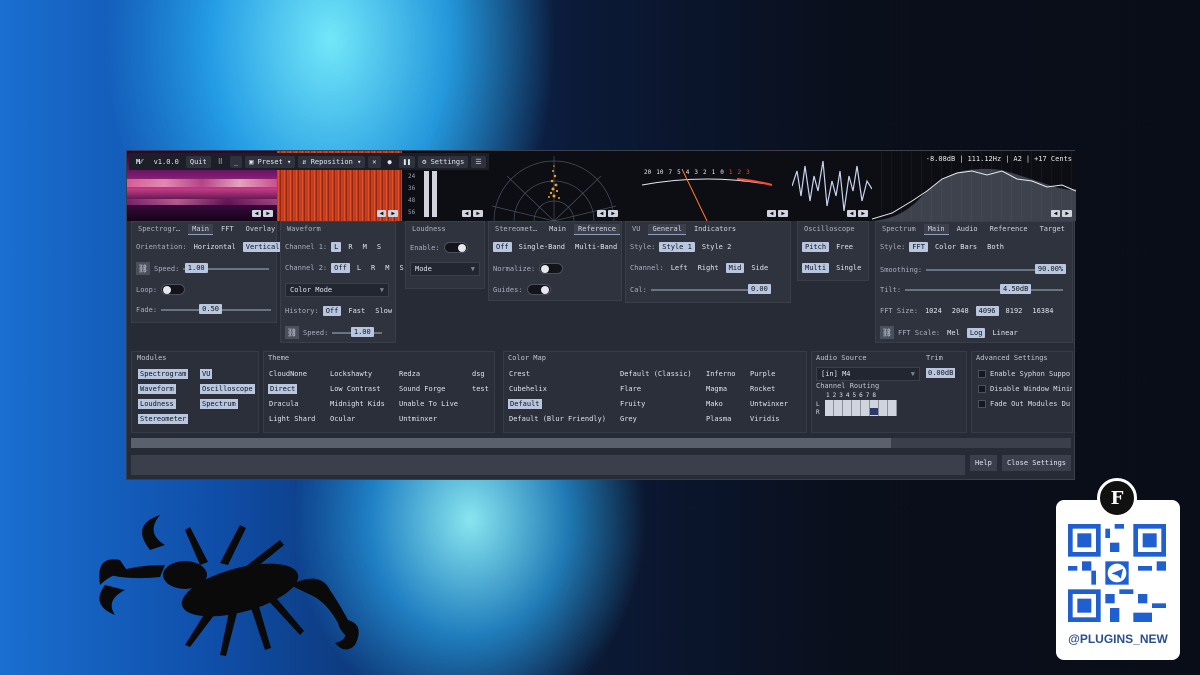 The height and width of the screenshot is (675, 1200). What do you see at coordinates (632, 404) in the screenshot?
I see `colormap-fruity: Fruity` at bounding box center [632, 404].